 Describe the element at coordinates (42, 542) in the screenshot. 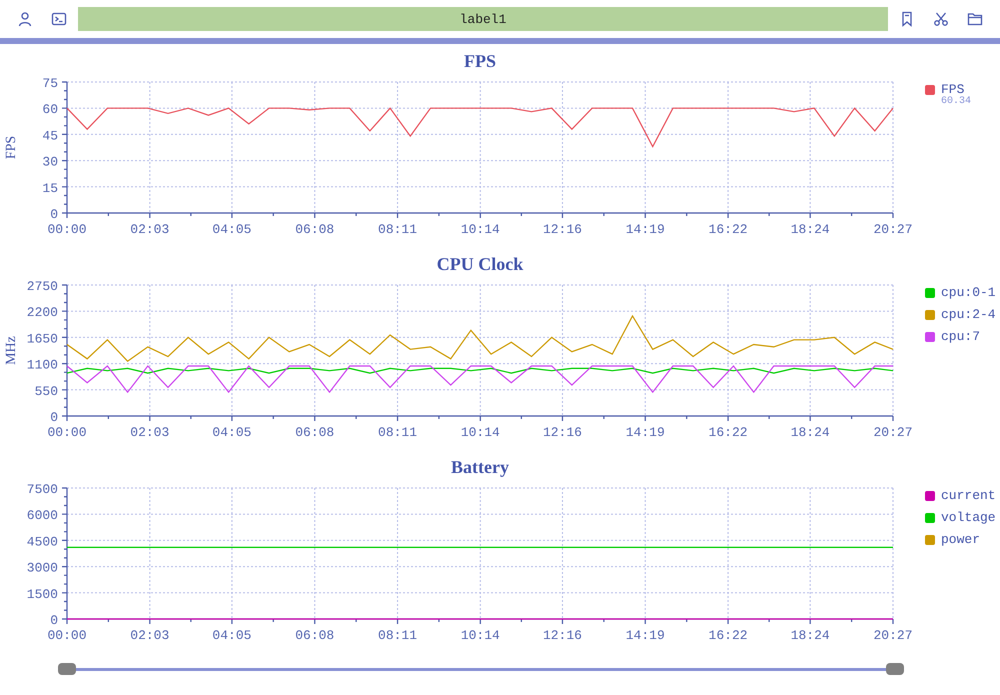

I see `y-tick-label: 4500` at that location.